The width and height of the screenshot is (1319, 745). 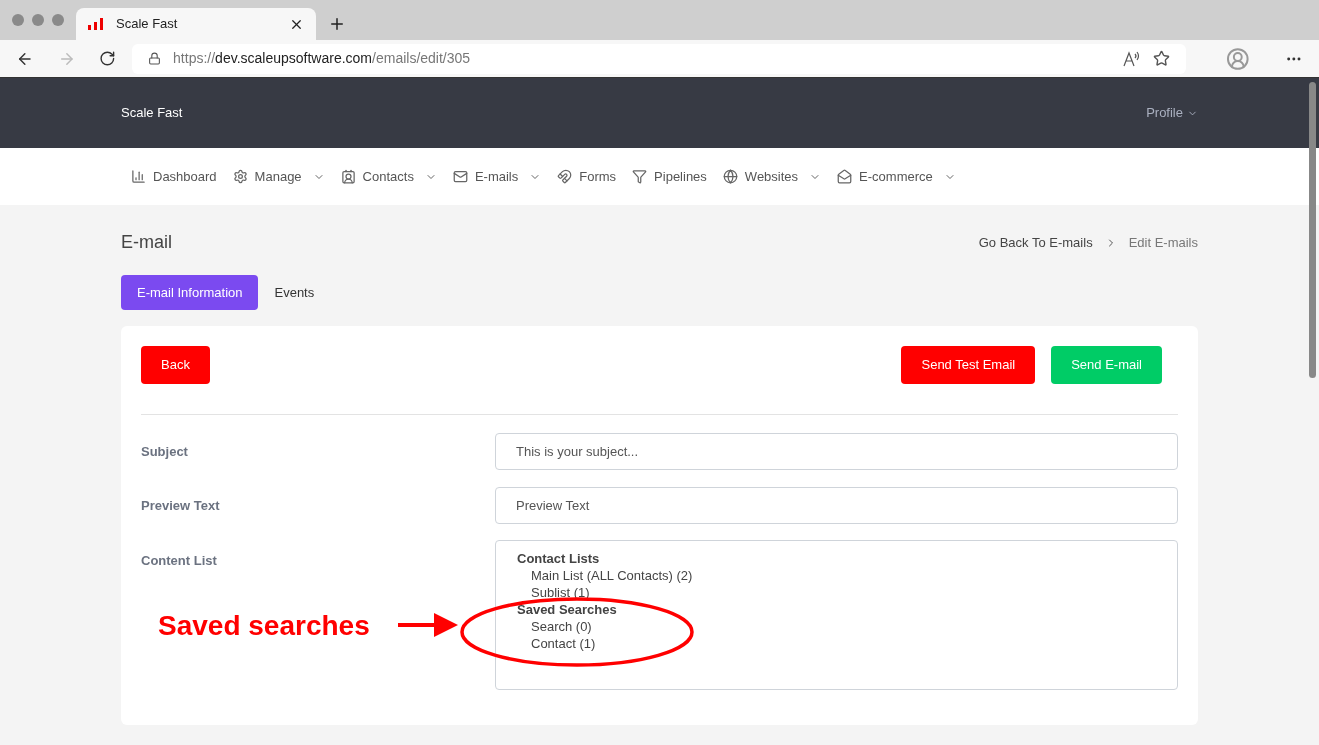 What do you see at coordinates (294, 292) in the screenshot?
I see `tab: Events` at bounding box center [294, 292].